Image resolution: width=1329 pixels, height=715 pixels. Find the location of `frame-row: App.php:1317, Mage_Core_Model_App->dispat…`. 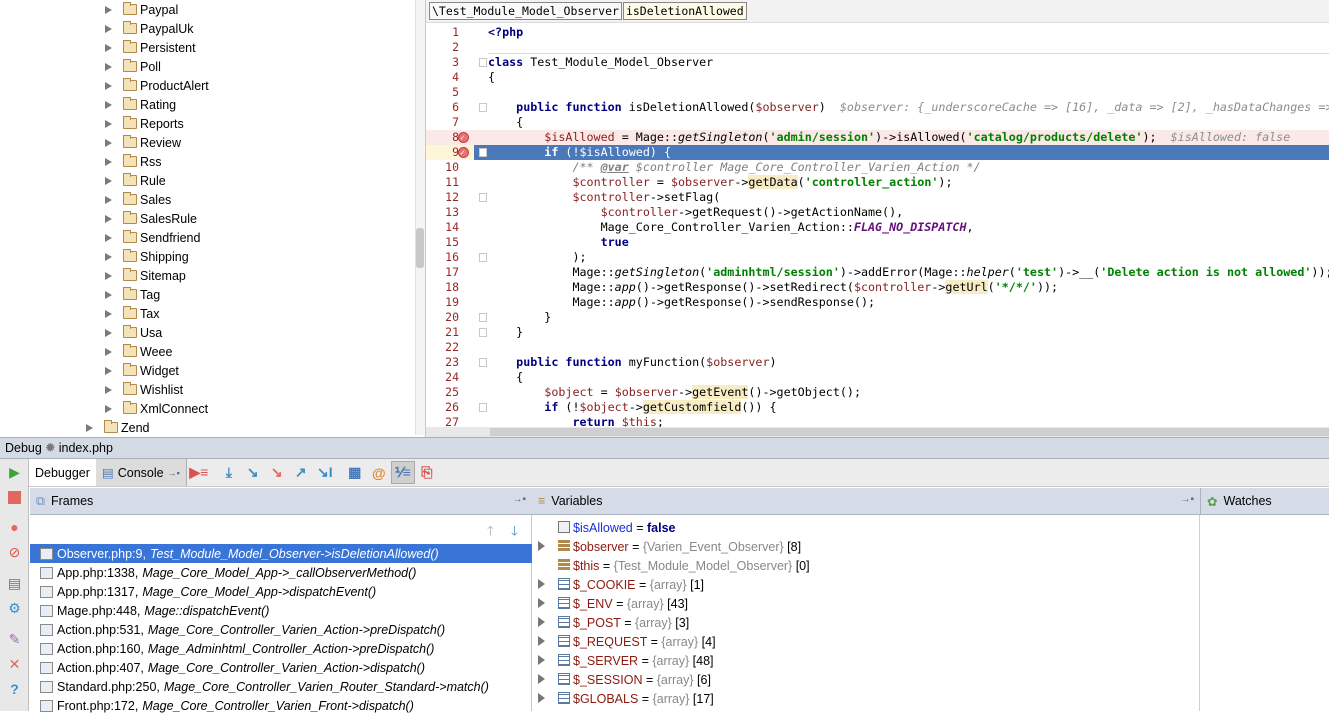

frame-row: App.php:1317, Mage_Core_Model_App->dispat… is located at coordinates (281, 591).